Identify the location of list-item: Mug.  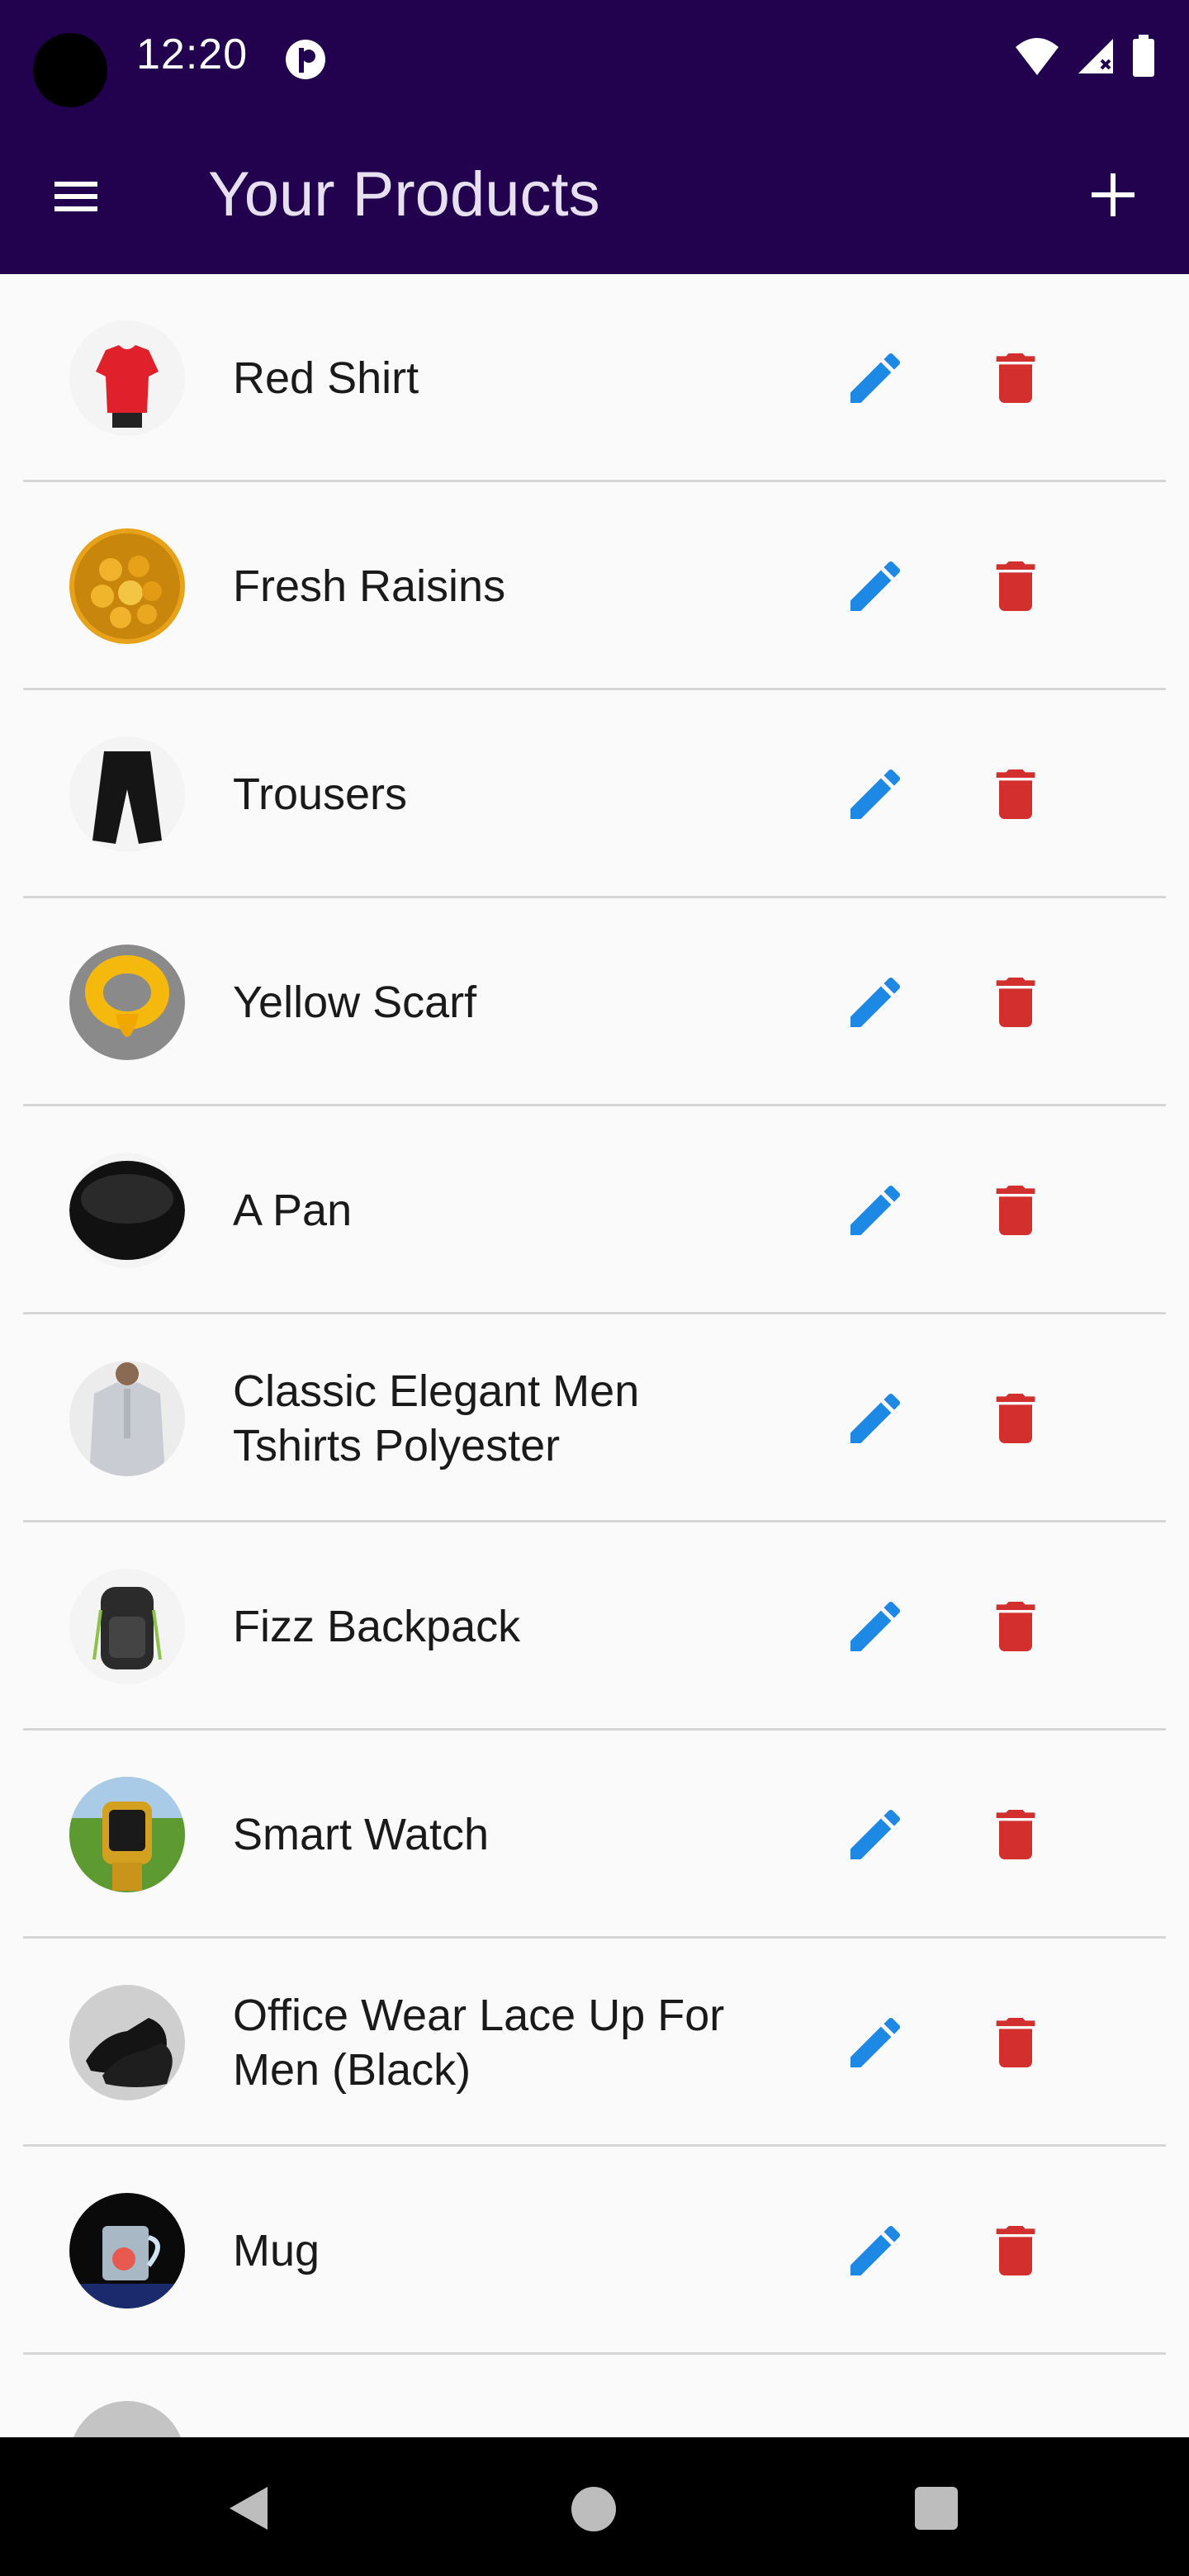
(594, 2251).